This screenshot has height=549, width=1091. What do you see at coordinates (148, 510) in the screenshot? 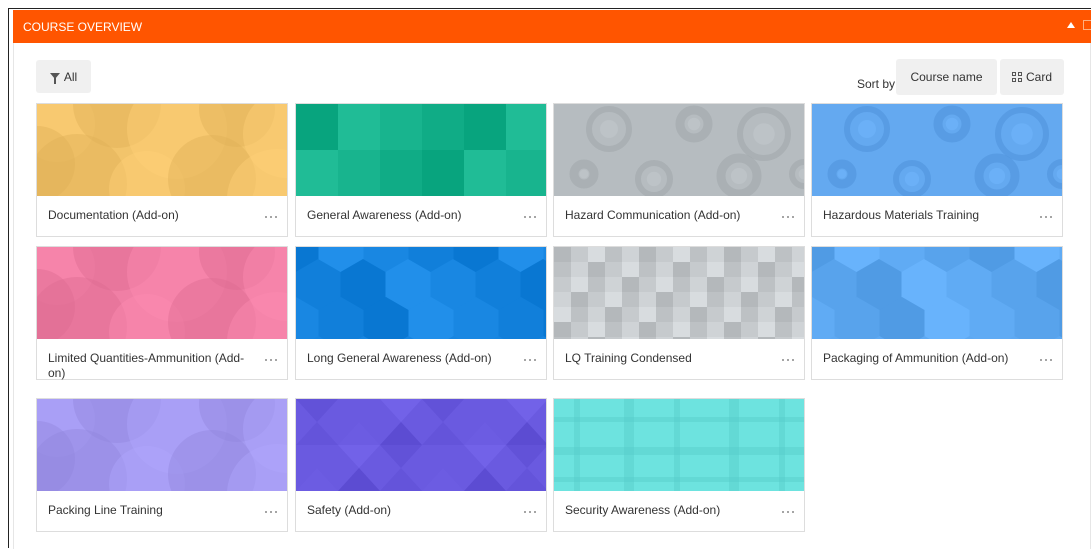
I see `course-name: Packing Line Training` at bounding box center [148, 510].